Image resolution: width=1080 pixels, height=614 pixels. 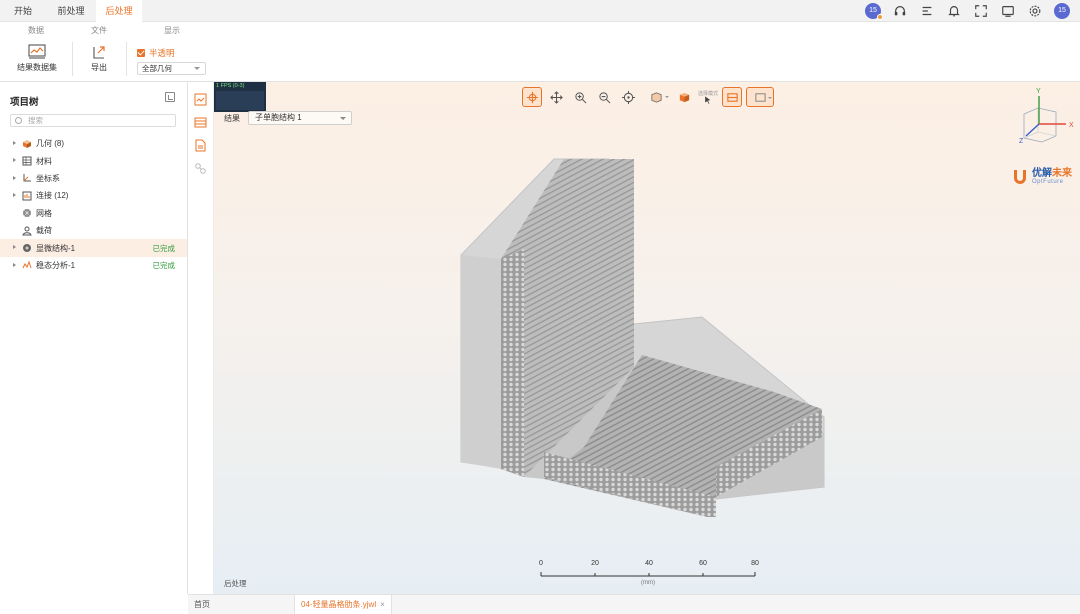 I want to click on select-mode-button: 选择模式, so click(x=708, y=97).